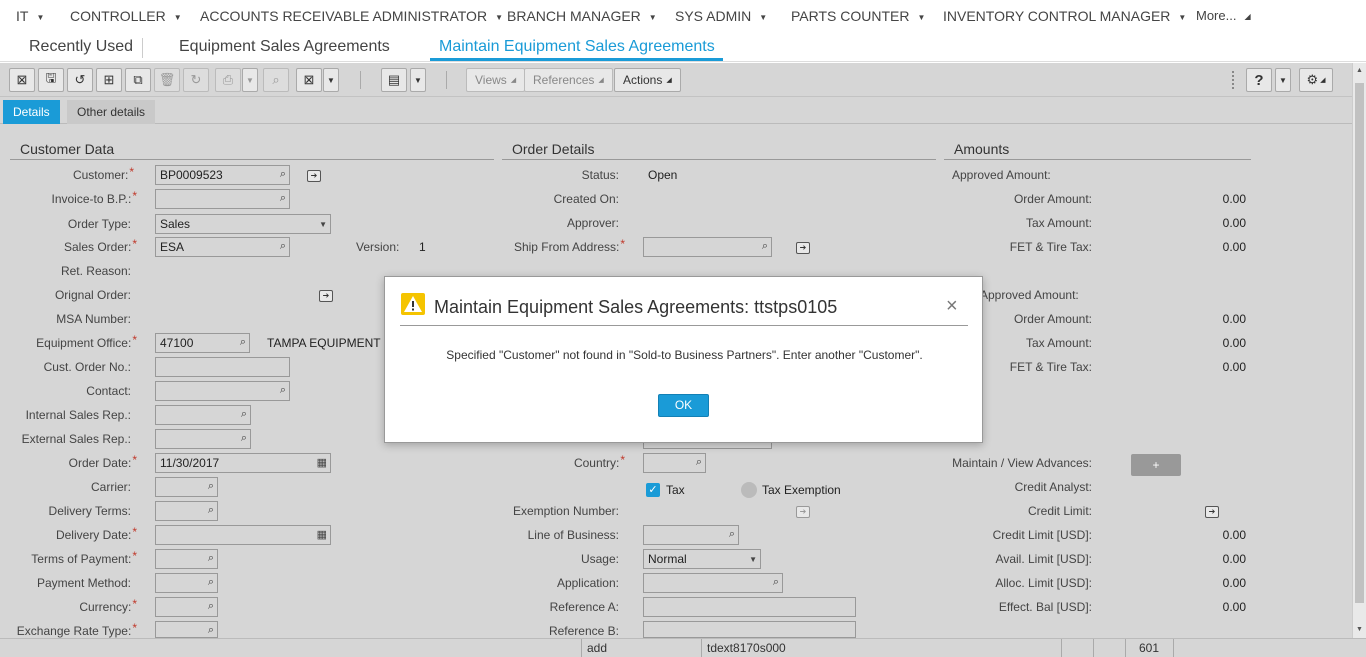 Image resolution: width=1366 pixels, height=657 pixels. Describe the element at coordinates (582, 16) in the screenshot. I see `menu-branch-manager: BRANCH MANAGER ▼` at that location.